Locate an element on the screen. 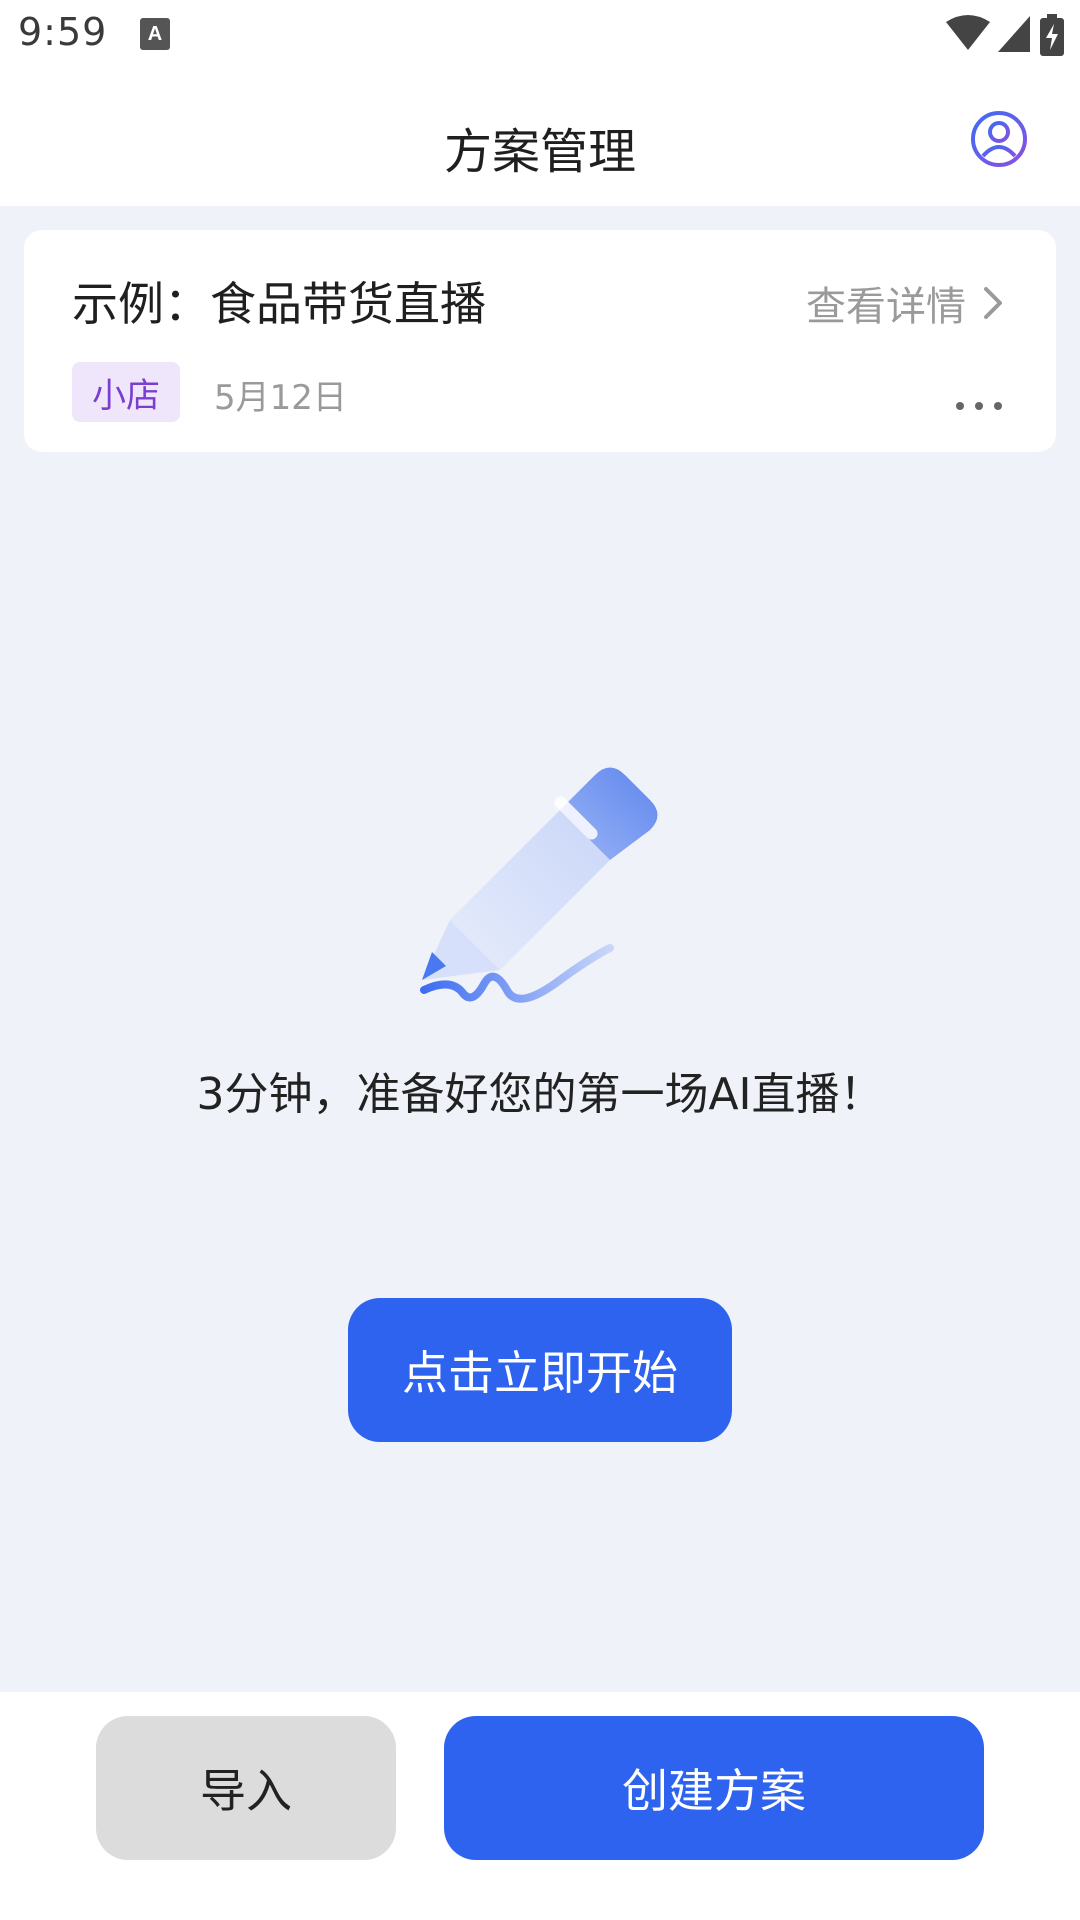  status-time: 9:59 is located at coordinates (63, 32).